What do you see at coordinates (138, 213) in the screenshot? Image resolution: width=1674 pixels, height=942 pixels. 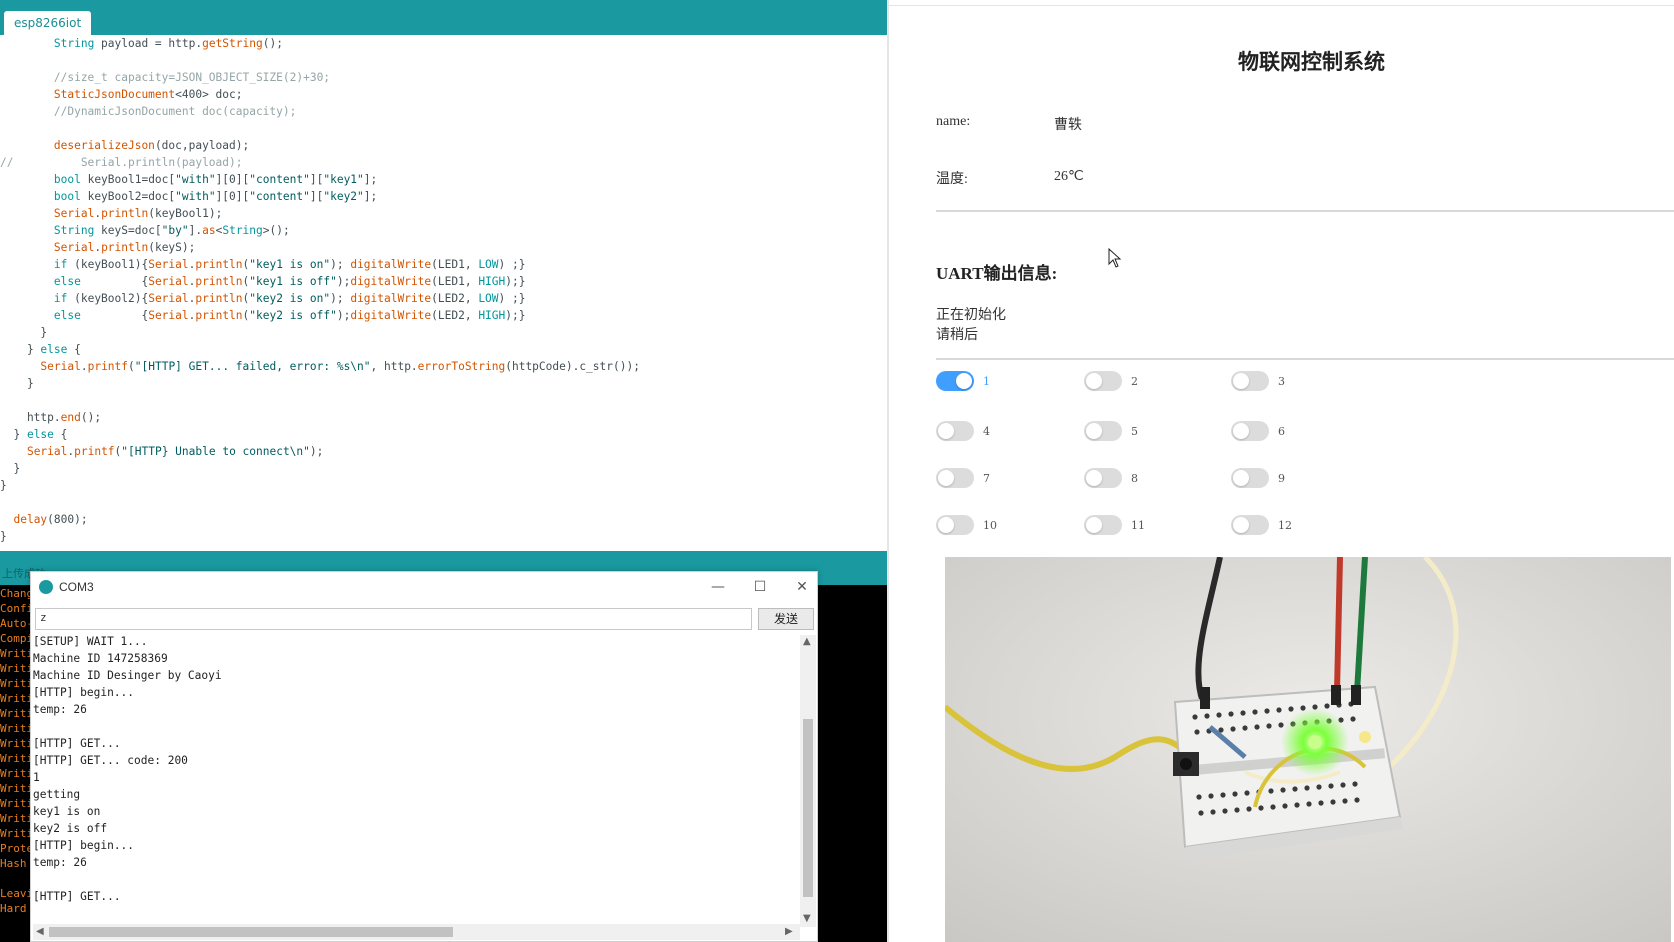 I see `code-line: Serial.println(keyBool1);` at bounding box center [138, 213].